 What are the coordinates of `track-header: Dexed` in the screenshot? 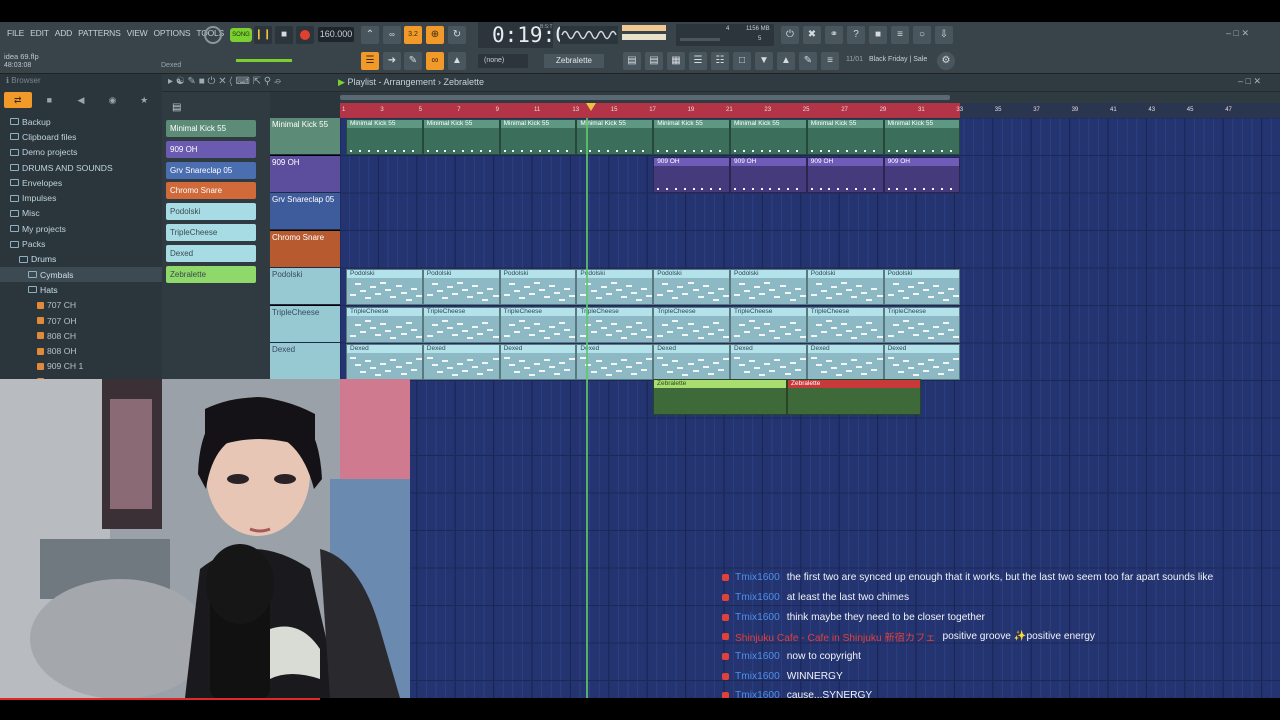 It's located at (305, 361).